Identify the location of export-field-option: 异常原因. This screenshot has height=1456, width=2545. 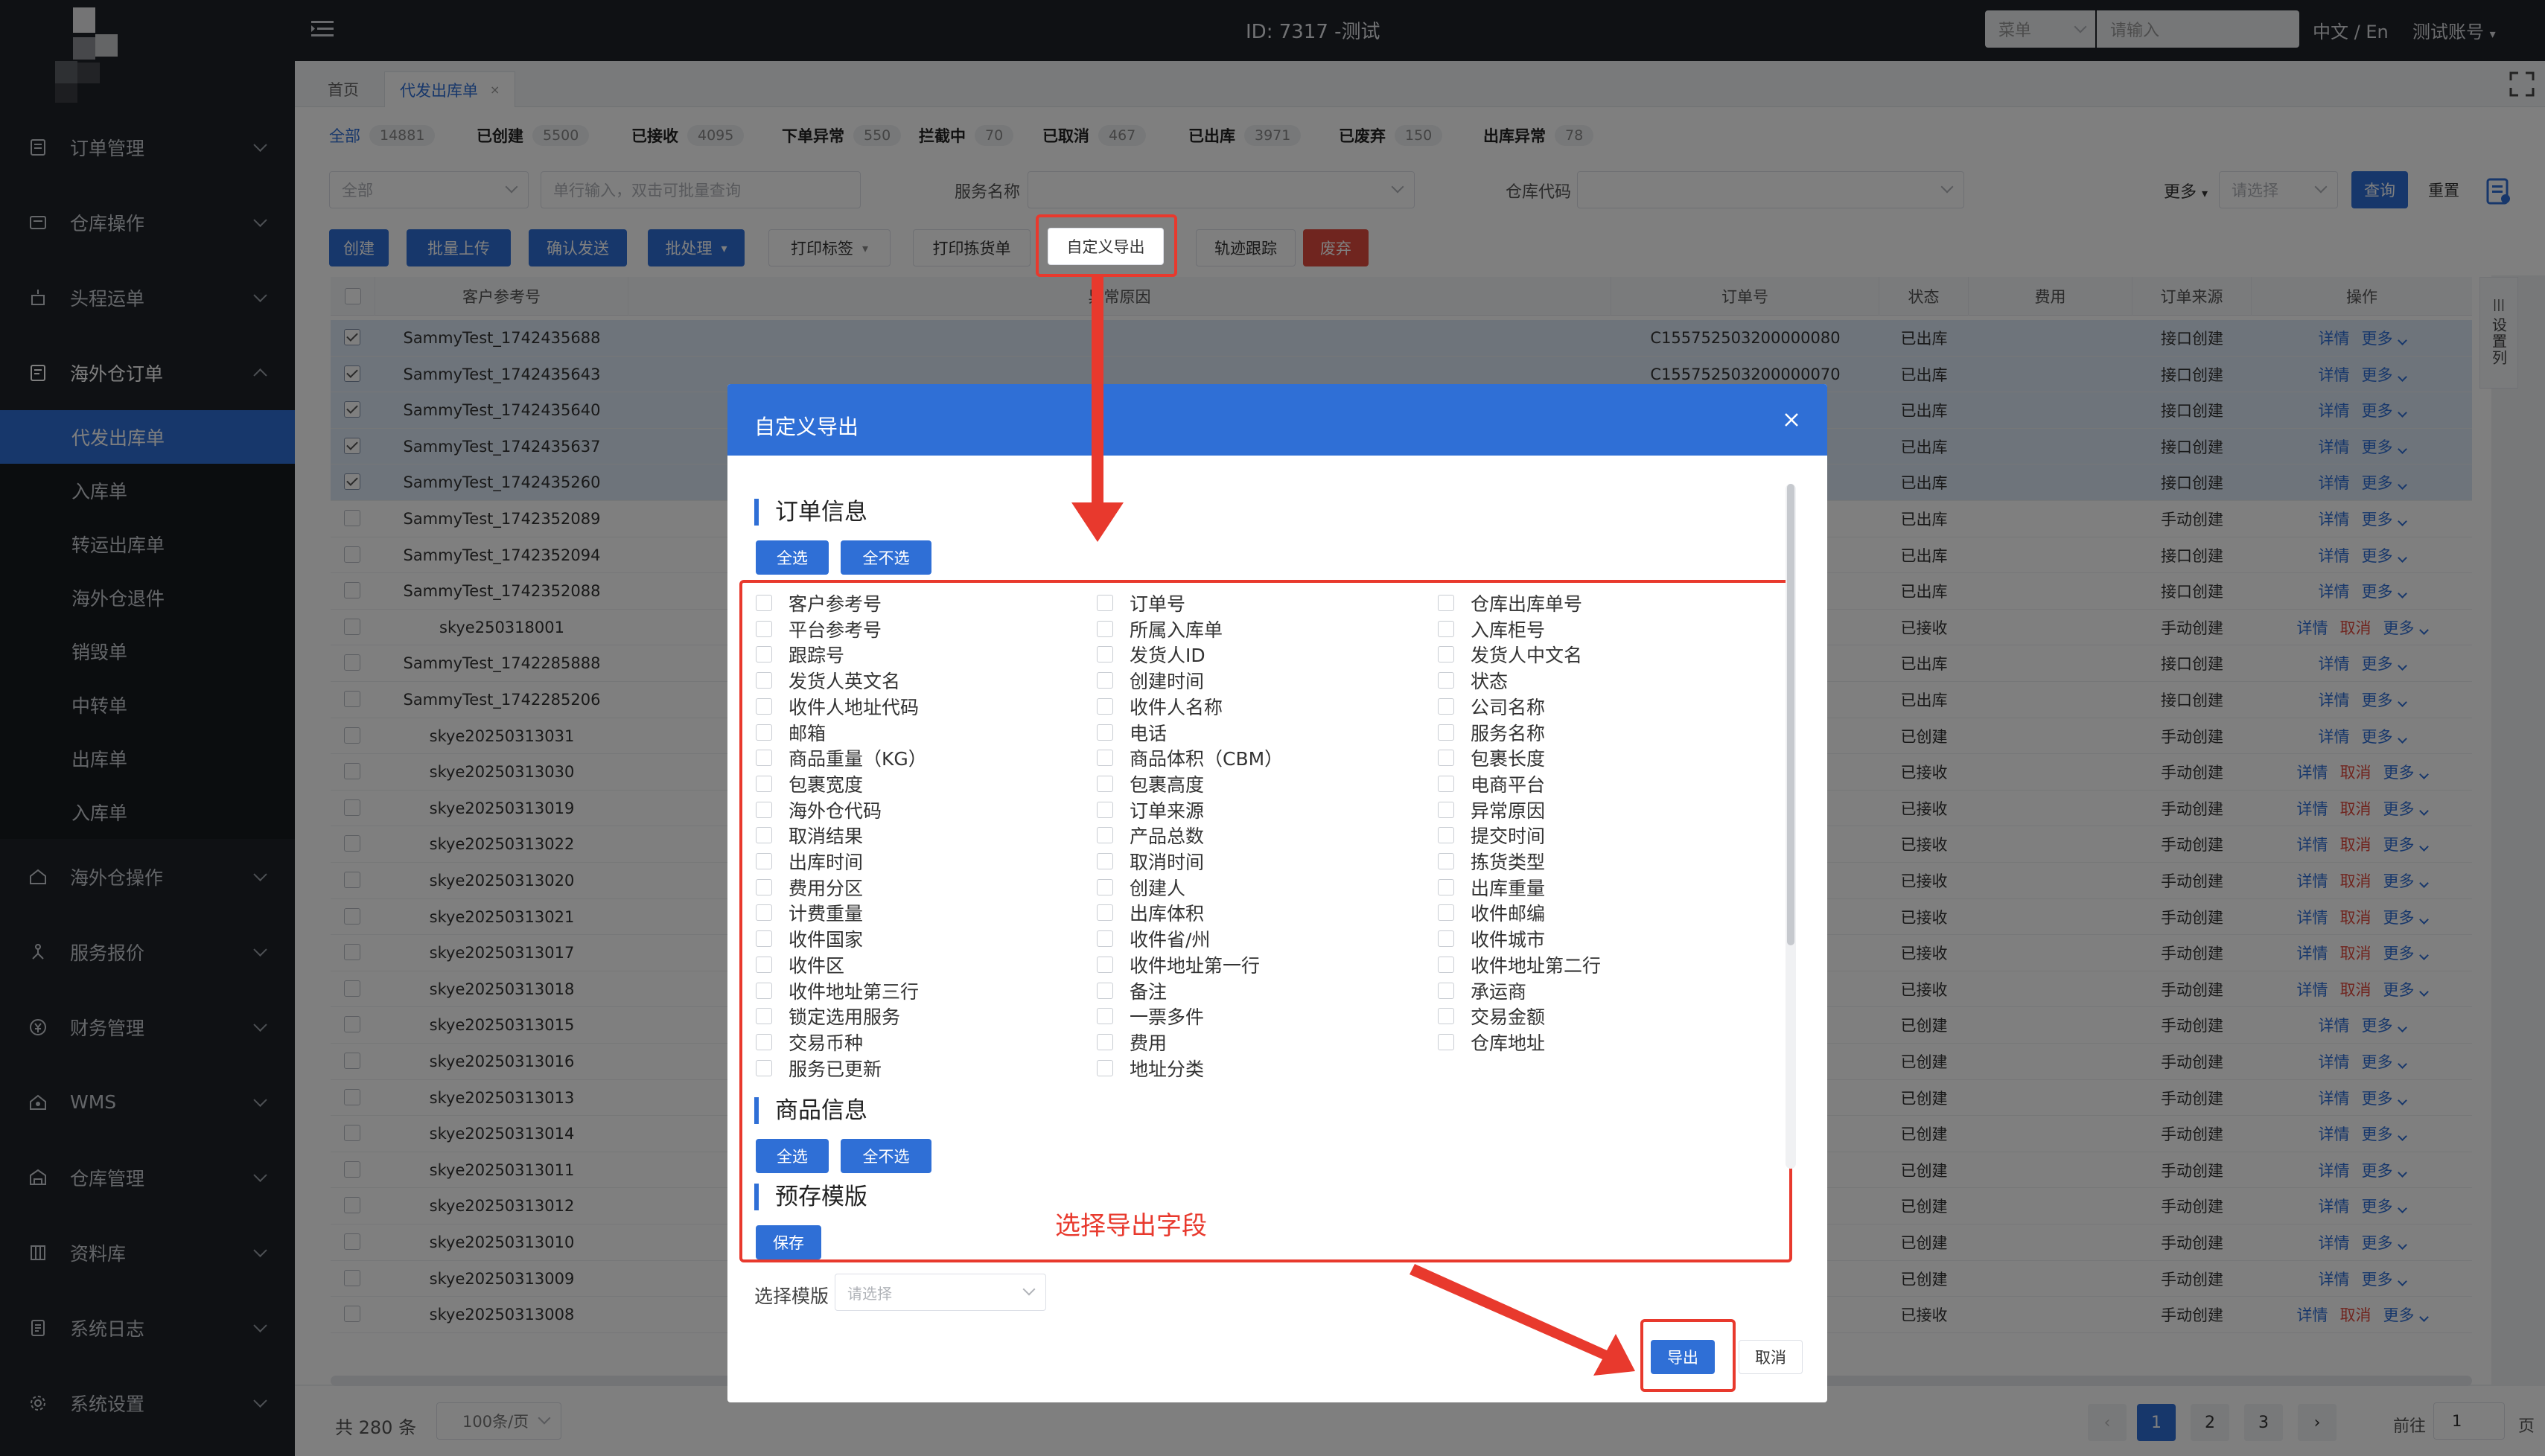
(1491, 810).